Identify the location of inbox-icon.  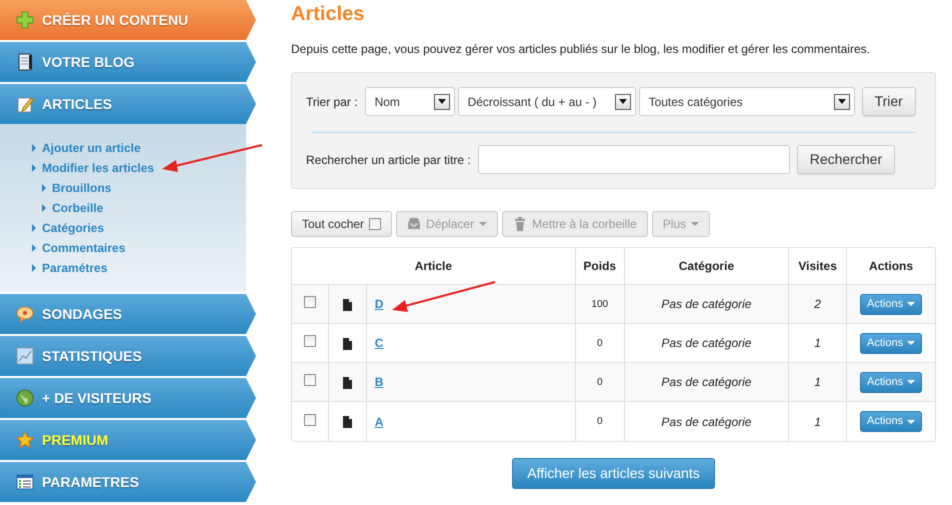
(414, 224).